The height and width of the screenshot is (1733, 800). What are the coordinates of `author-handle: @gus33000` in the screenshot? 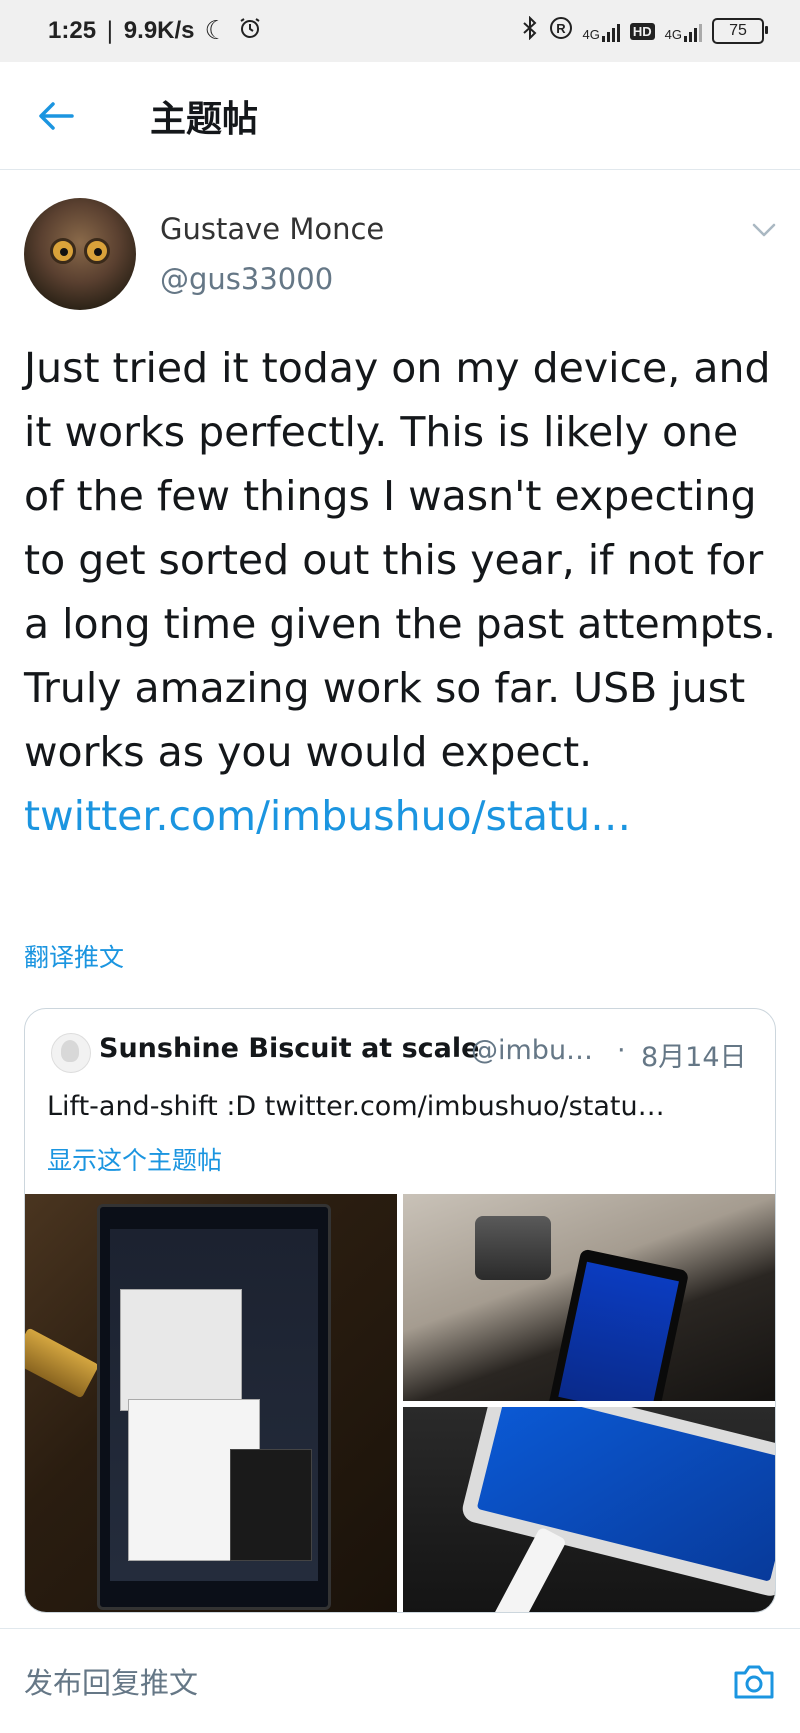 It's located at (246, 279).